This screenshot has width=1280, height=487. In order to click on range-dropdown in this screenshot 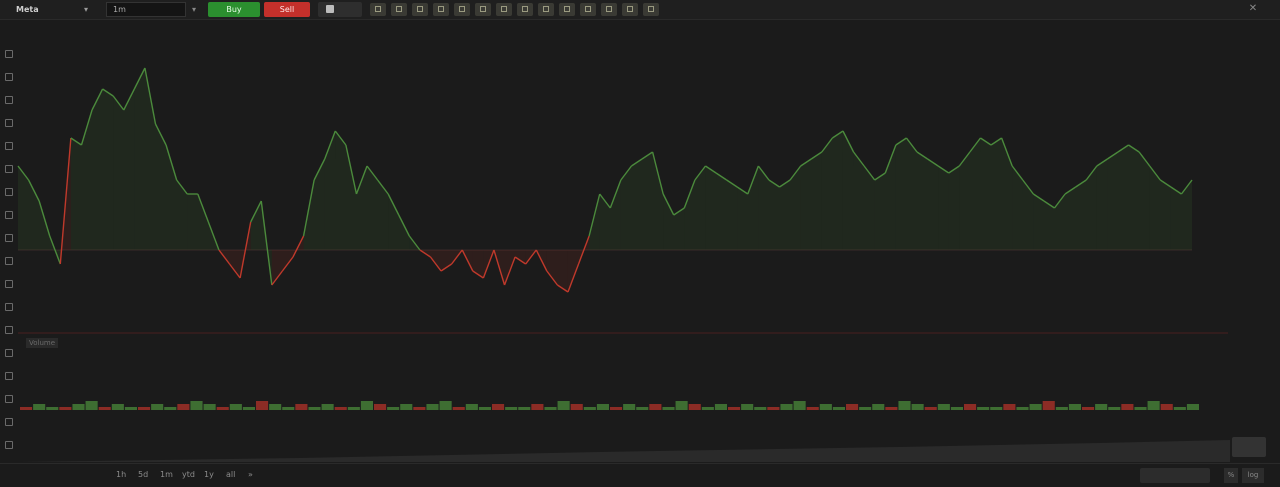, I will do `click(1175, 475)`.